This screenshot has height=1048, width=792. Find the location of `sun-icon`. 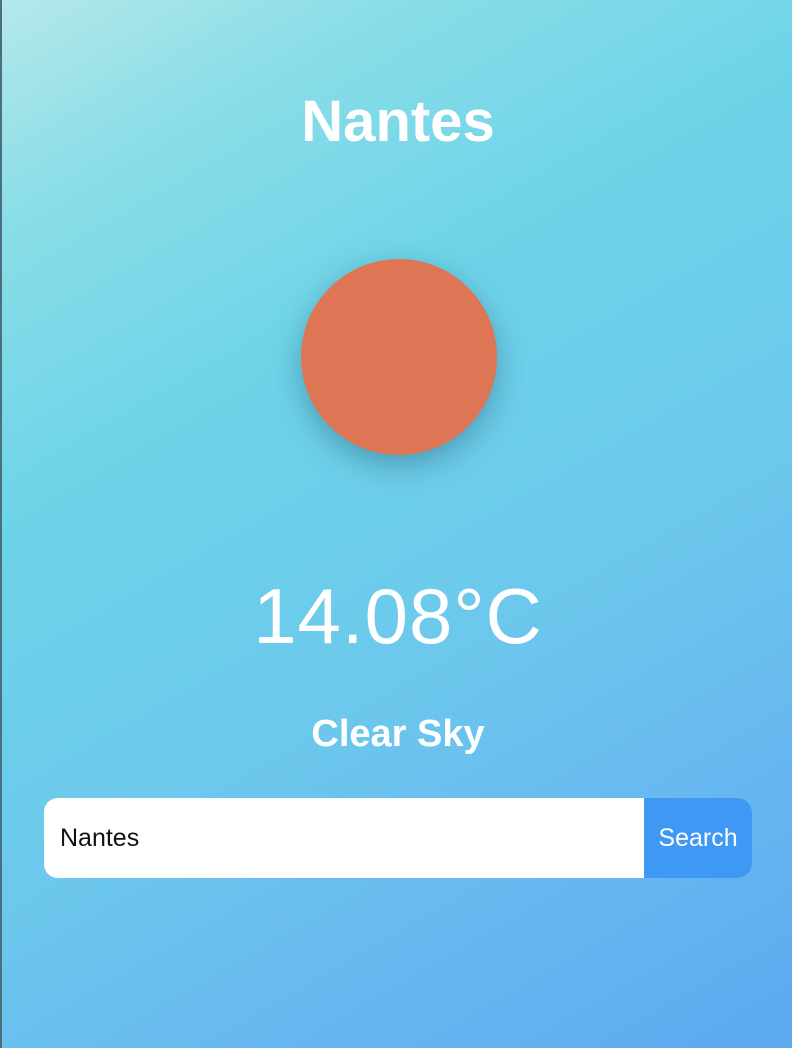

sun-icon is located at coordinates (399, 357).